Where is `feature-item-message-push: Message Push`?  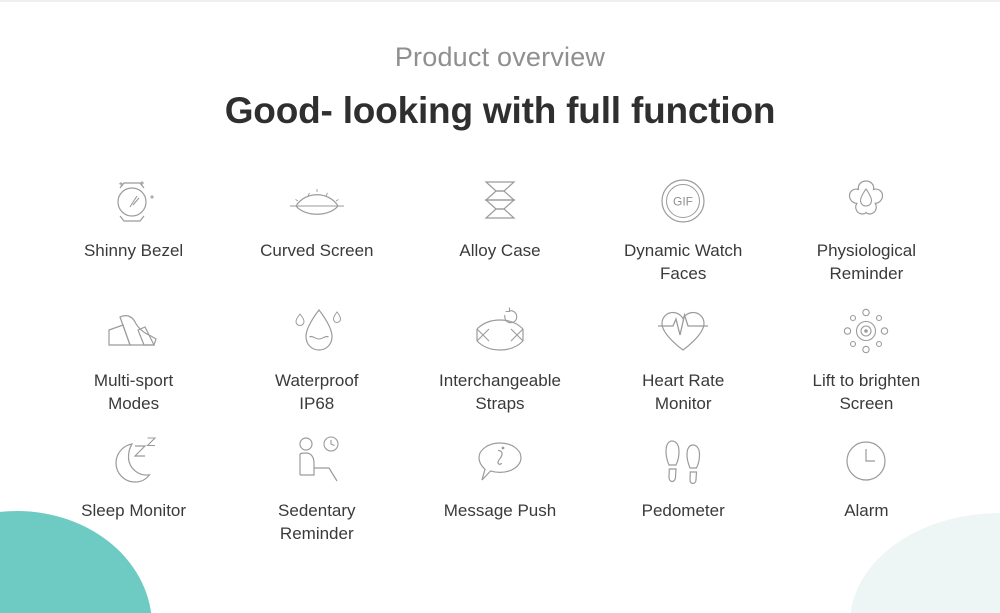
feature-item-message-push: Message Push is located at coordinates (499, 497).